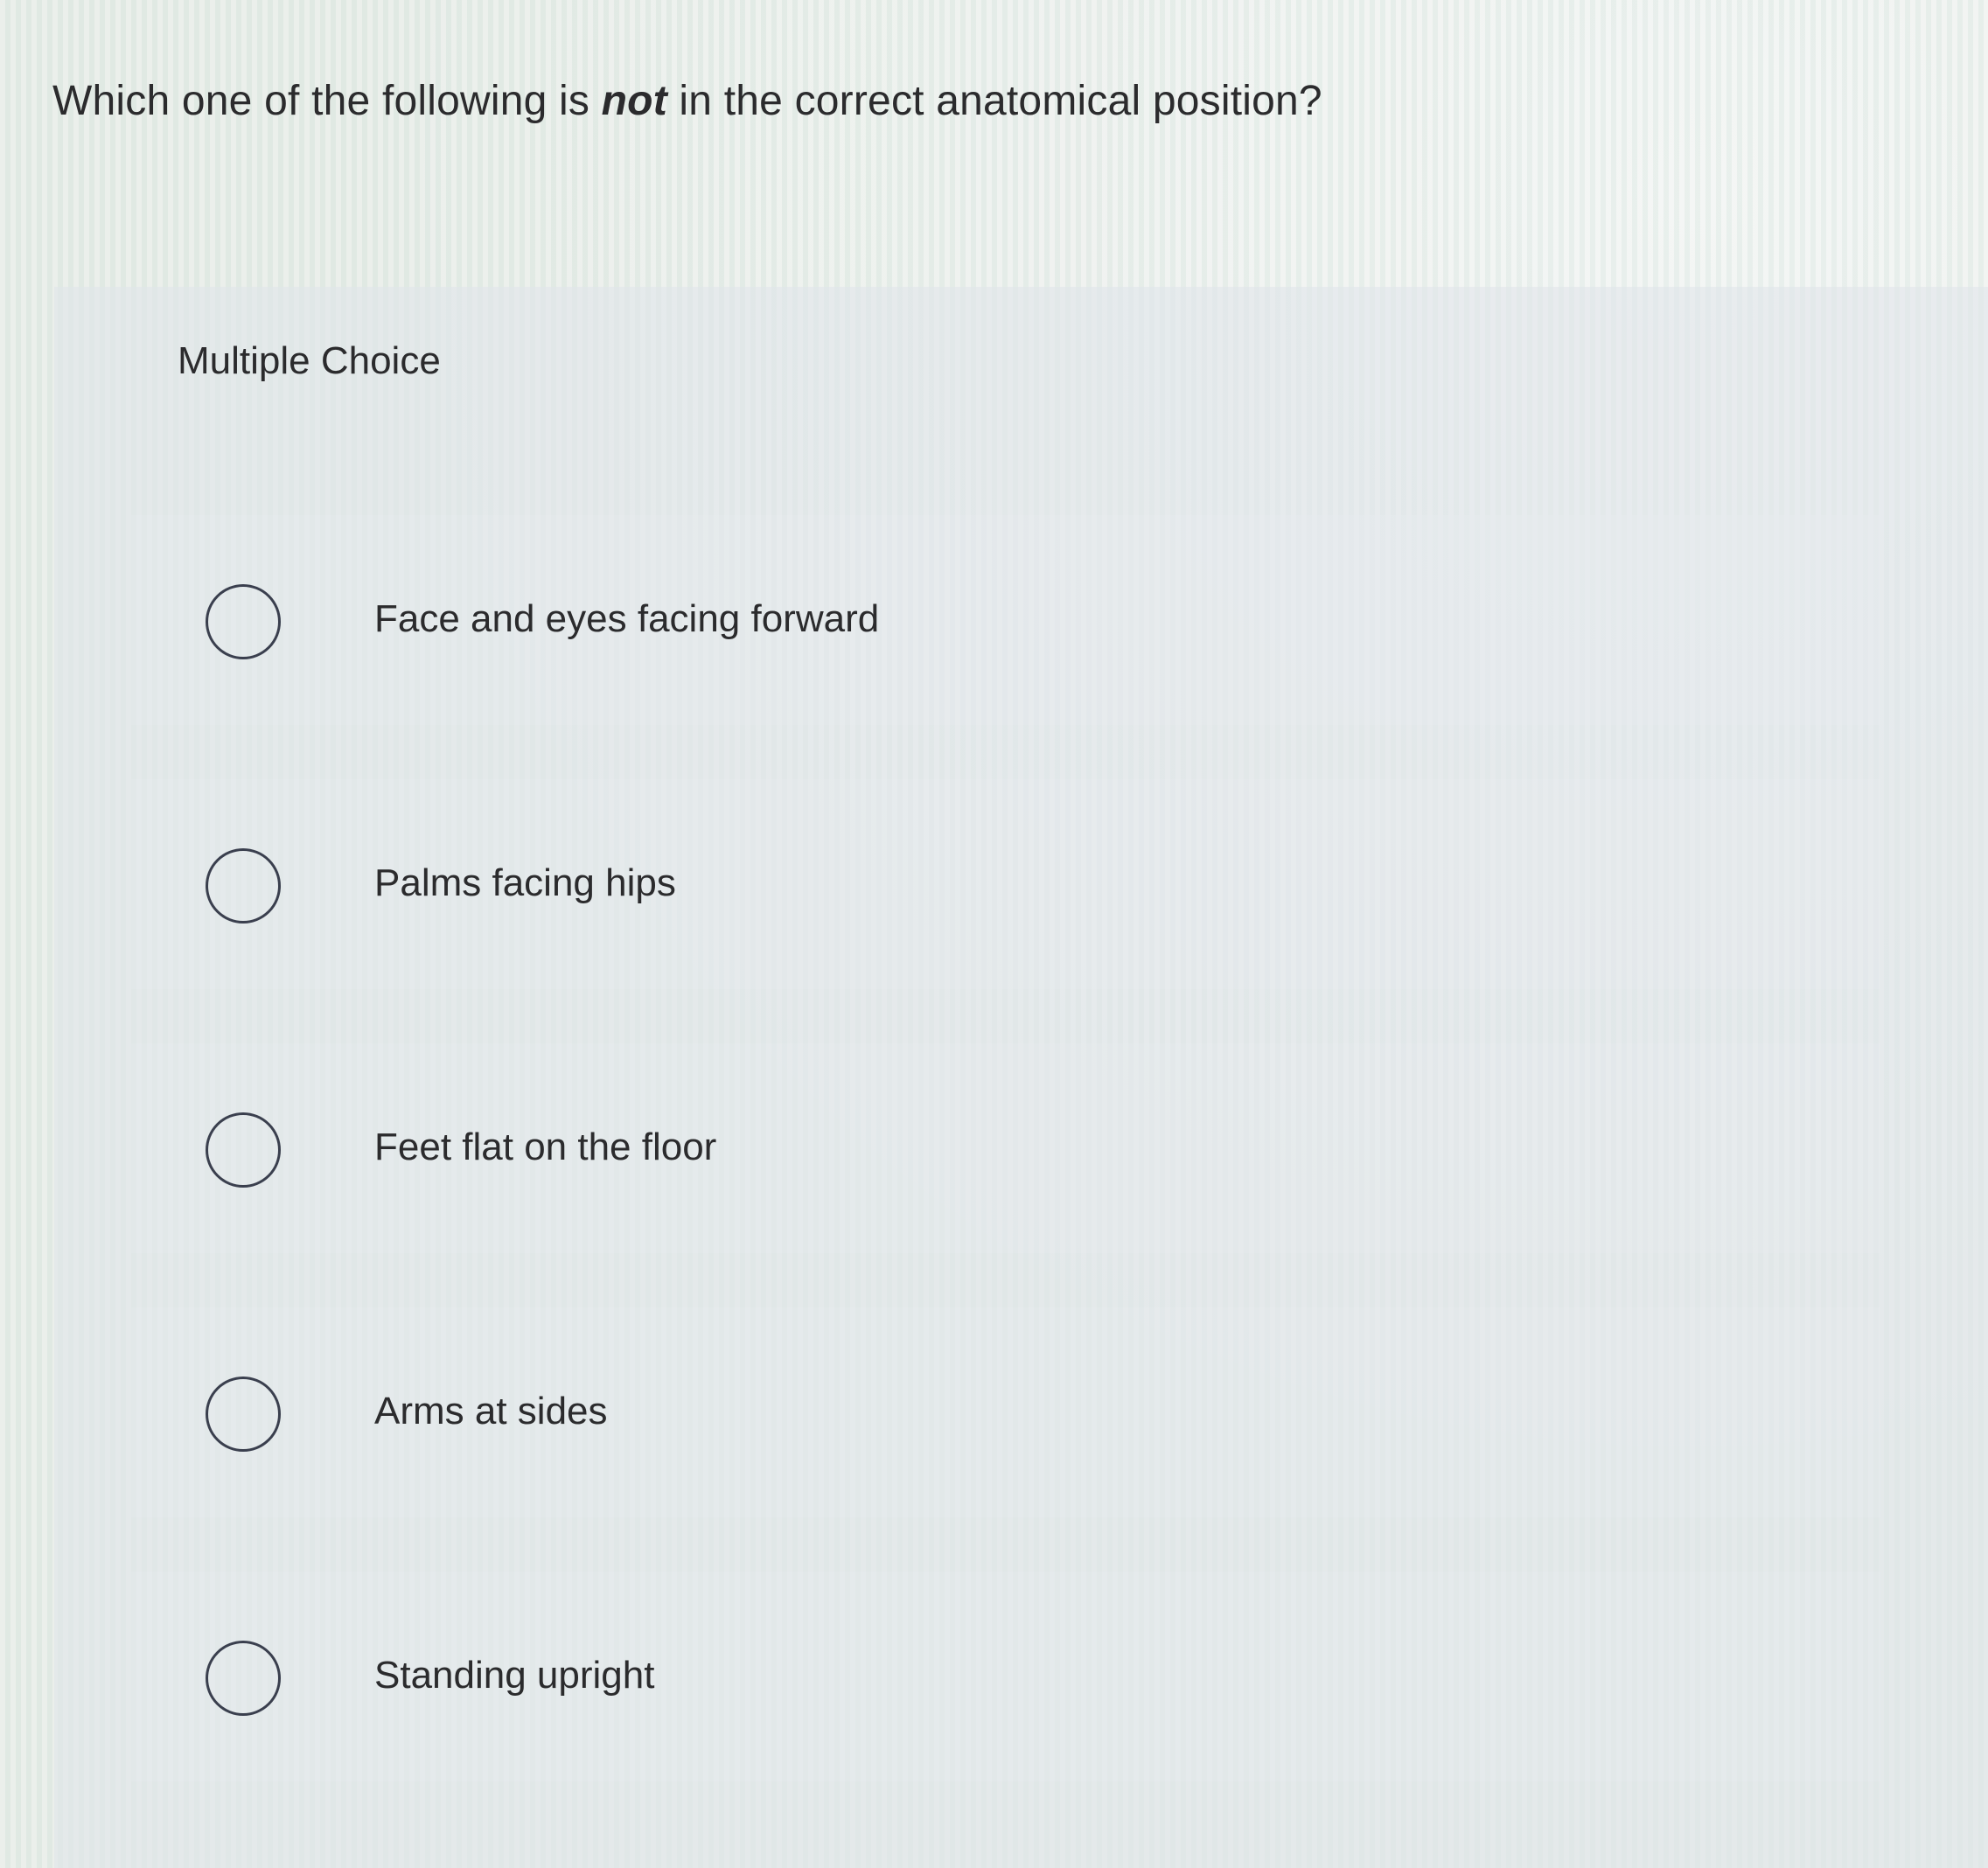  What do you see at coordinates (525, 882) in the screenshot?
I see `choice-label: Palms facing hips` at bounding box center [525, 882].